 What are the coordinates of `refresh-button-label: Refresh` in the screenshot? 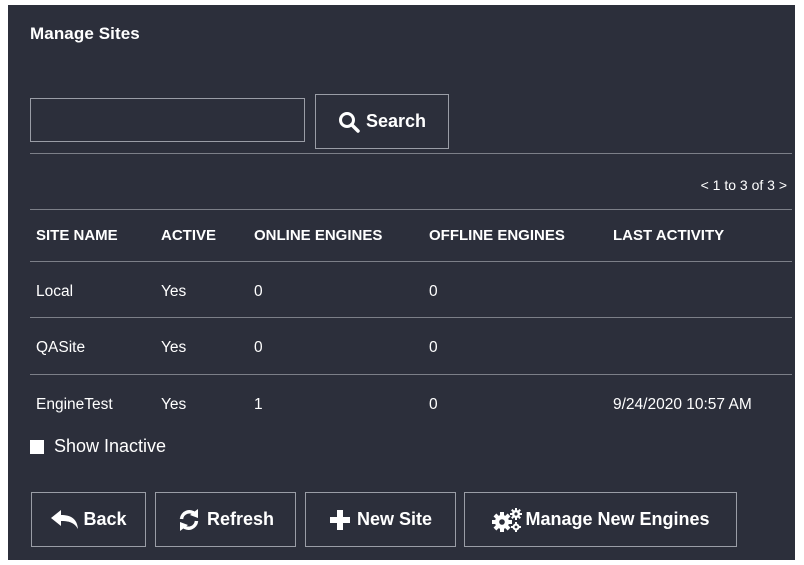 It's located at (240, 519).